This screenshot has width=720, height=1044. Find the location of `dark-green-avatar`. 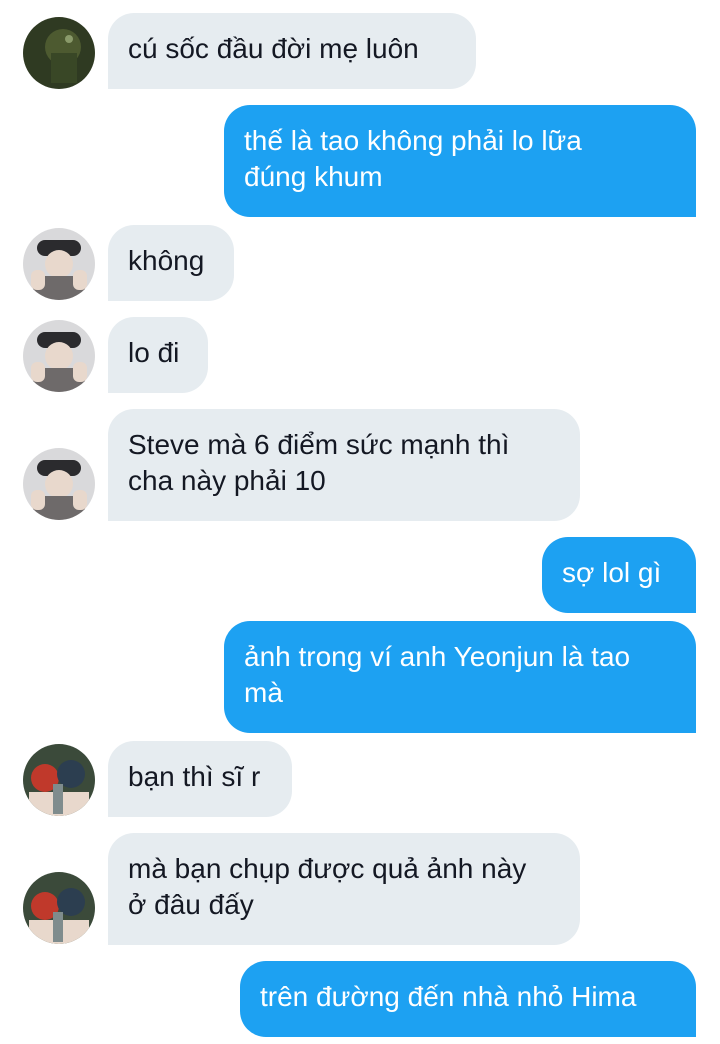

dark-green-avatar is located at coordinates (59, 53).